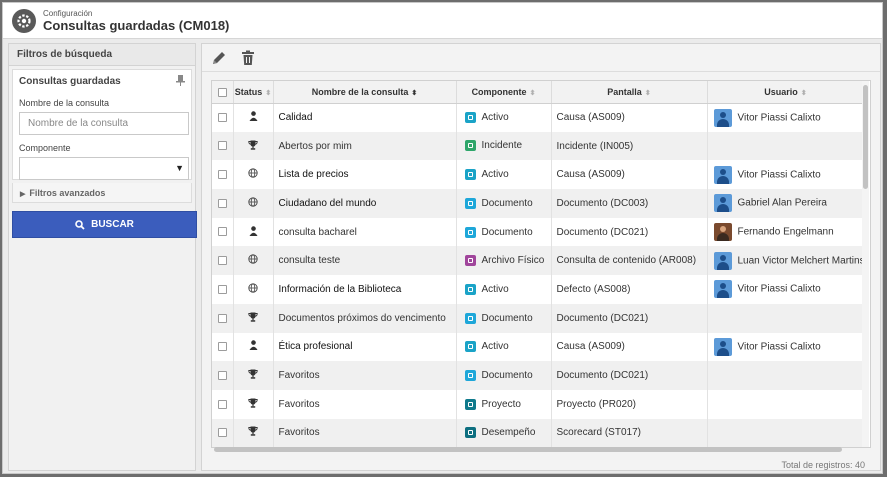 The width and height of the screenshot is (887, 477). I want to click on component-column-header: Componente ⬍, so click(504, 92).